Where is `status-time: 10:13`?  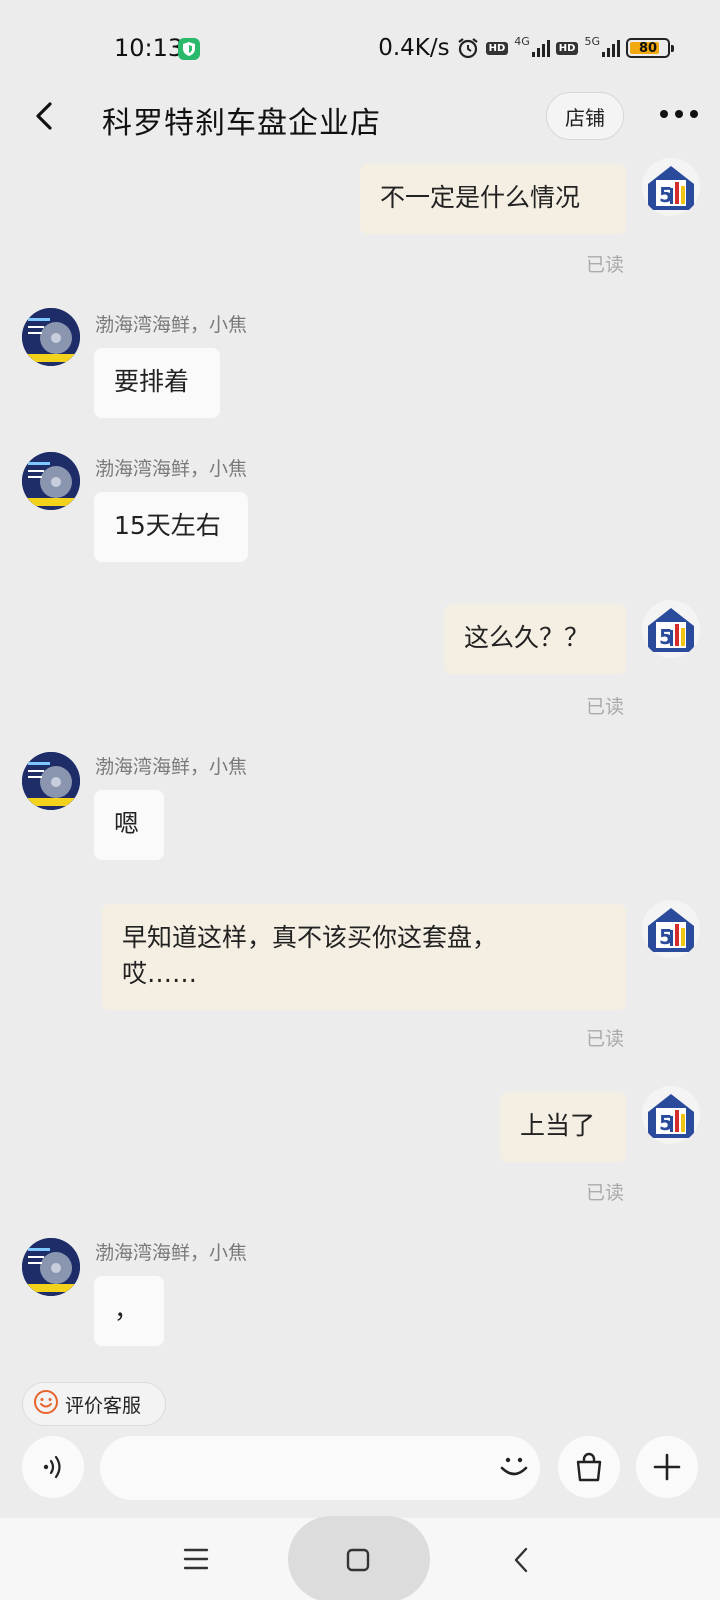 status-time: 10:13 is located at coordinates (149, 48).